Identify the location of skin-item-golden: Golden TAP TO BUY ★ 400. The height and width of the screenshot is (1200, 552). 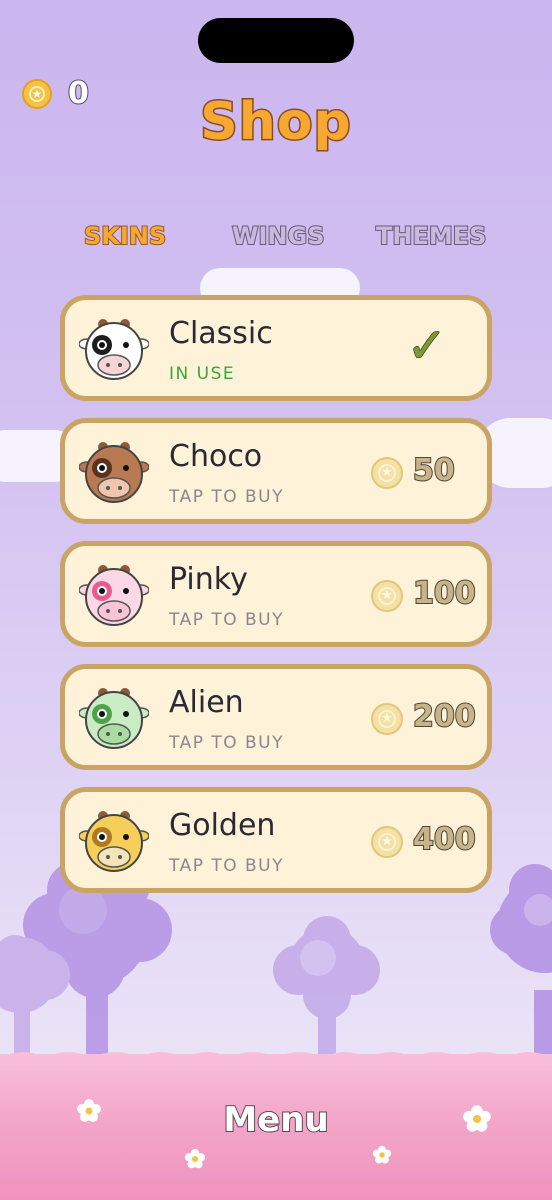
(276, 840).